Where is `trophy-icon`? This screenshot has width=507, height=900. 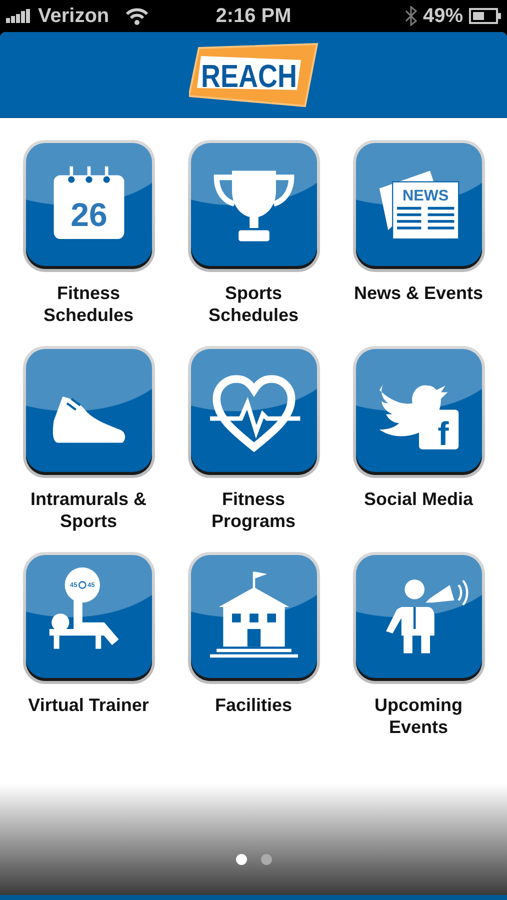 trophy-icon is located at coordinates (253, 206).